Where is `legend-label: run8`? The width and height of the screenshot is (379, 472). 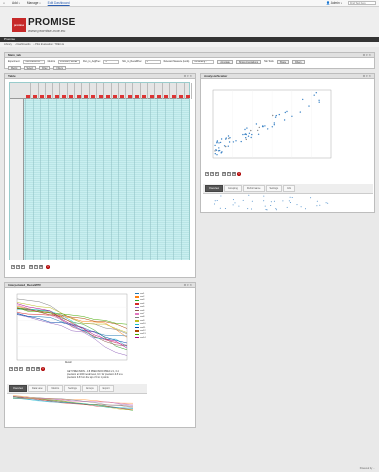
legend-label: run8 is located at coordinates (142, 317).